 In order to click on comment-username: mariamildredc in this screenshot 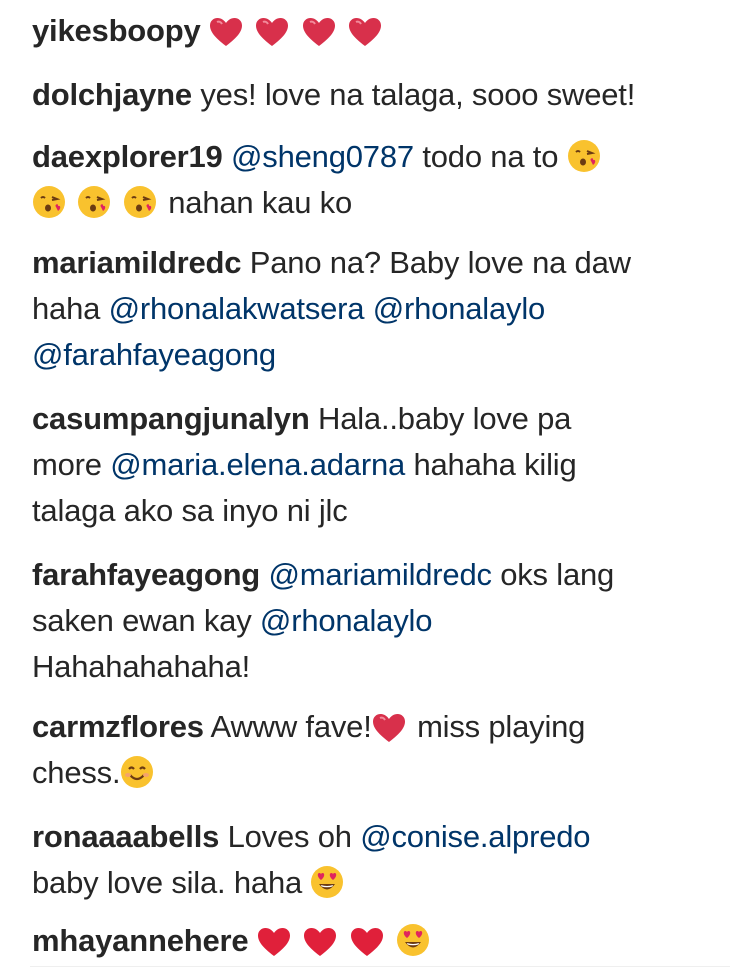, I will do `click(137, 262)`.